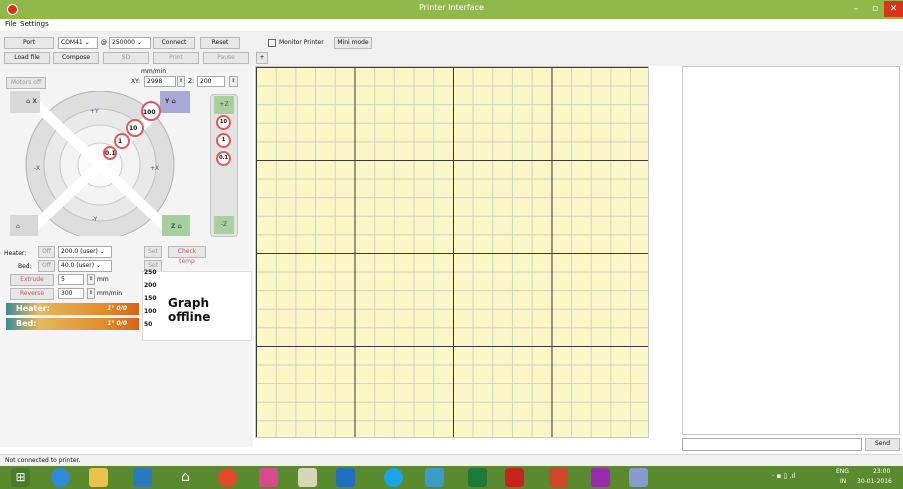 This screenshot has height=489, width=903. I want to click on app-icon, so click(600, 477).